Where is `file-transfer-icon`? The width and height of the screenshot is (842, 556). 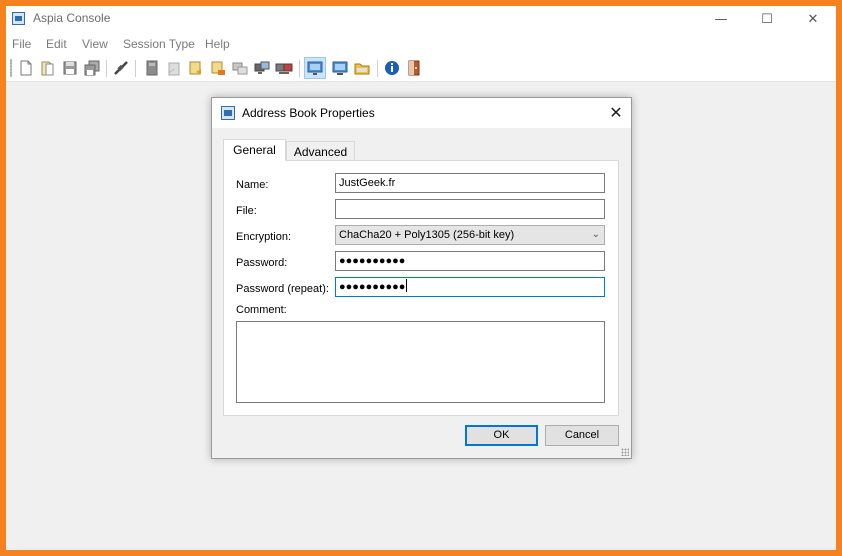 file-transfer-icon is located at coordinates (362, 68).